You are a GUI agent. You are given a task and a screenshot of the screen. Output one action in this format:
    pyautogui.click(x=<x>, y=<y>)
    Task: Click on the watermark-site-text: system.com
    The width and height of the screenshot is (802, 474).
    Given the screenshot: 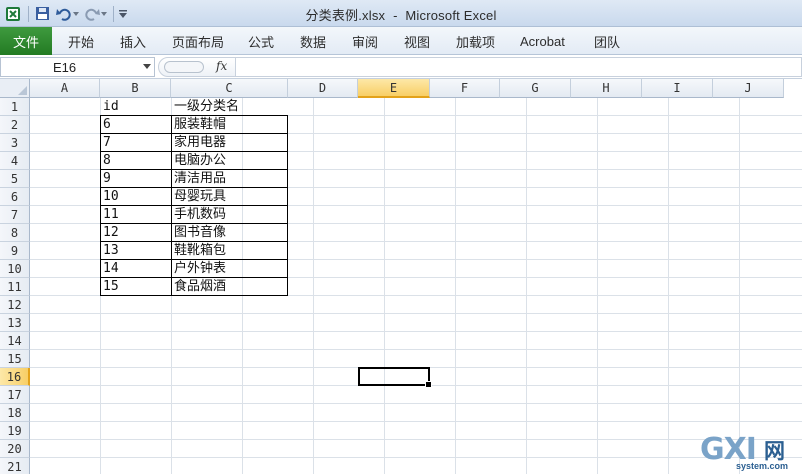 What is the action you would take?
    pyautogui.click(x=762, y=466)
    